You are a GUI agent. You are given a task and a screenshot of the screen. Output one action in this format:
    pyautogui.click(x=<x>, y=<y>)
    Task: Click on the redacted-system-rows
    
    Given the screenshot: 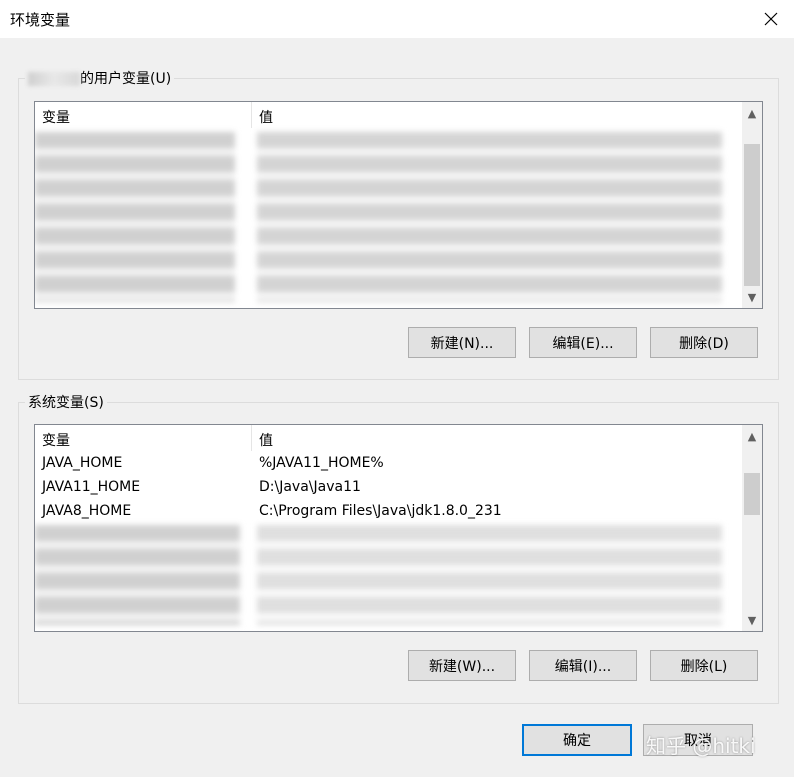 What is the action you would take?
    pyautogui.click(x=388, y=577)
    